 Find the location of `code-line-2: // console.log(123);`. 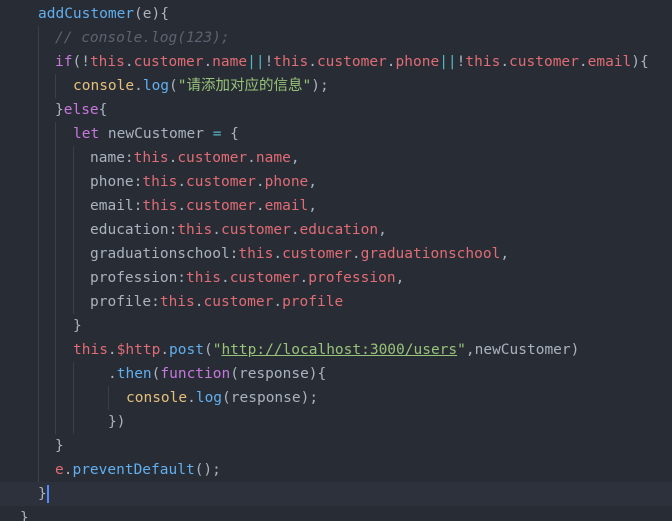

code-line-2: // console.log(123); is located at coordinates (336, 38).